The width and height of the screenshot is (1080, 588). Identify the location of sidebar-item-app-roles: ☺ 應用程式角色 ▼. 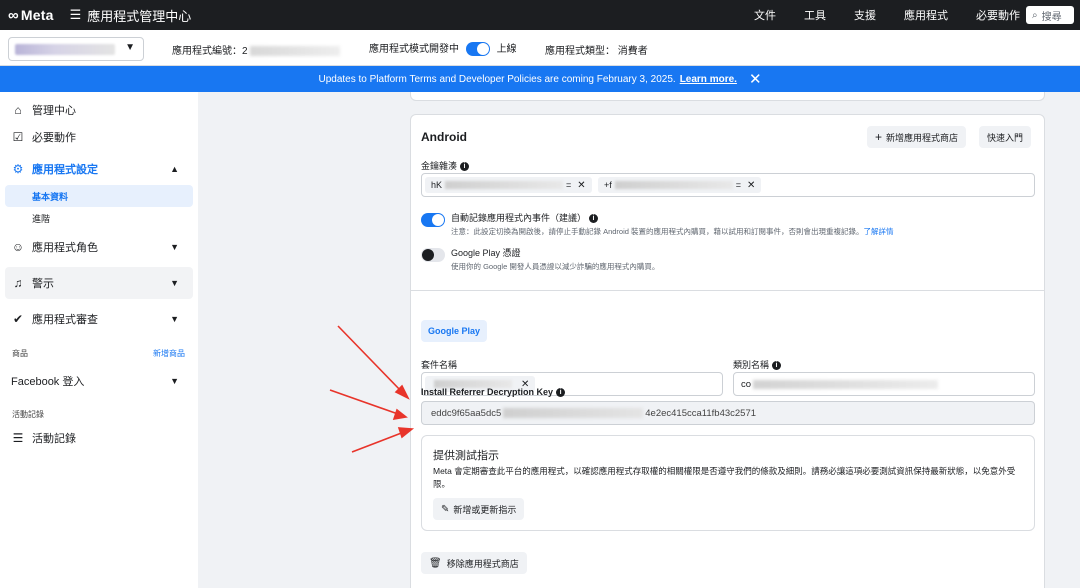
(99, 247).